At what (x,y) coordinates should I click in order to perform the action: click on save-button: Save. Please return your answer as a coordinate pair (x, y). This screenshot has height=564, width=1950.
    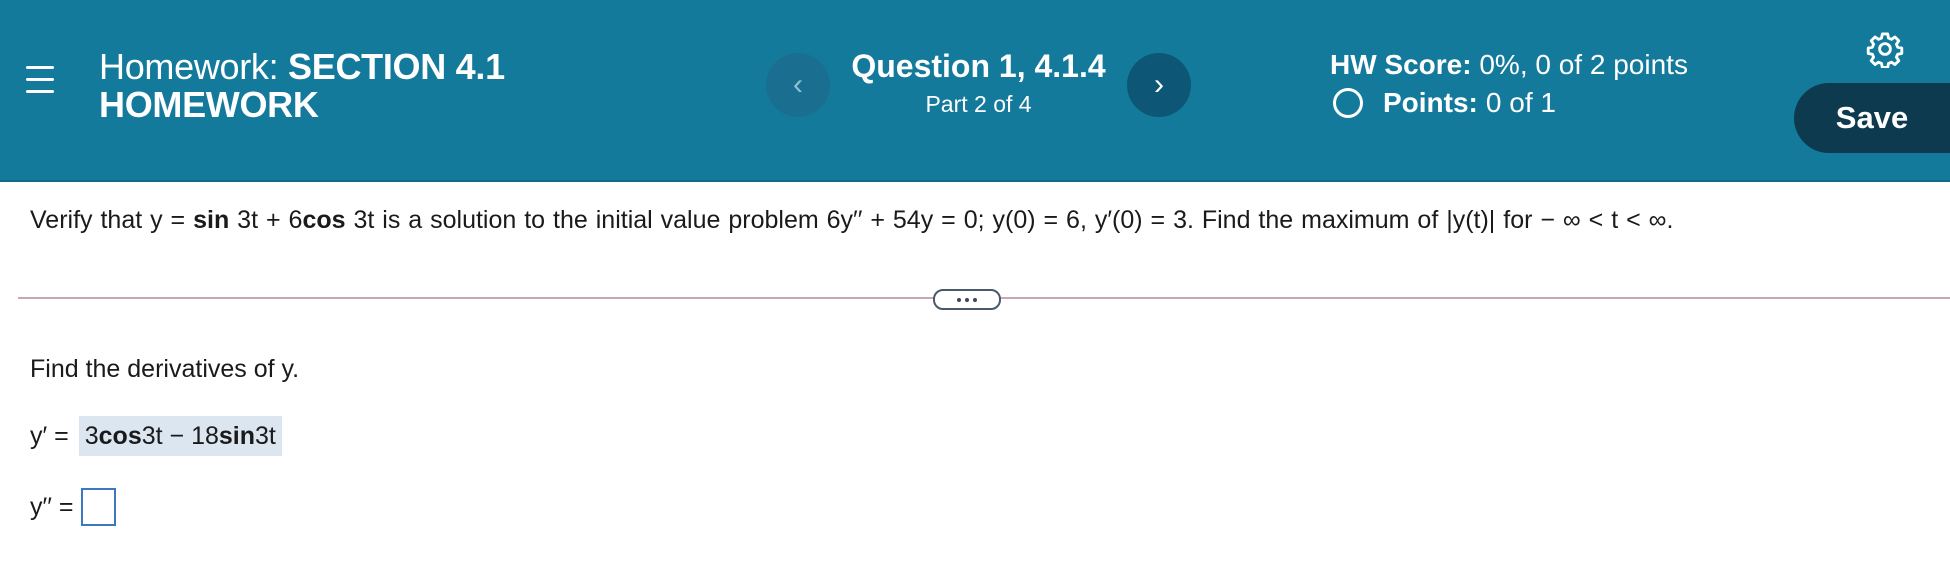
    Looking at the image, I should click on (1872, 118).